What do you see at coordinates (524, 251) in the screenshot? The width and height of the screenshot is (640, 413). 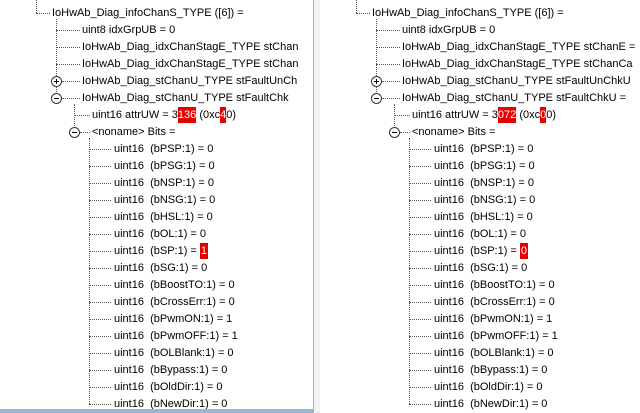 I see `changed-value-highlight: 0` at bounding box center [524, 251].